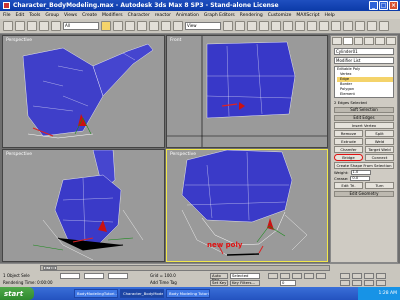 Image resolution: width=400 pixels, height=300 pixels. What do you see at coordinates (106, 26) in the screenshot?
I see `select-object-icon` at bounding box center [106, 26].